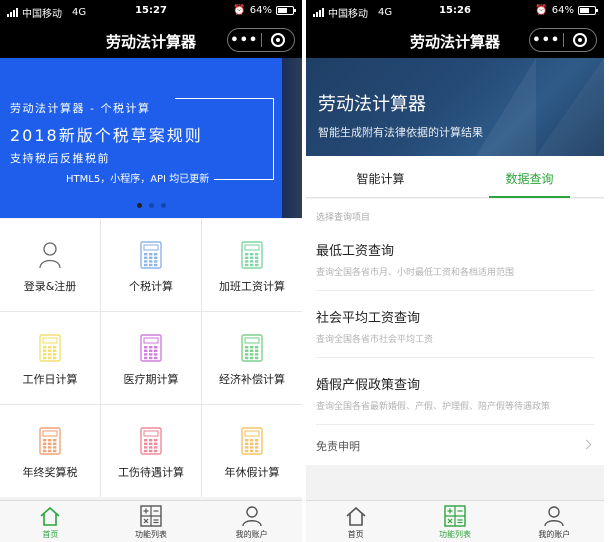 The image size is (609, 542). Describe the element at coordinates (252, 472) in the screenshot. I see `feature-tile-label: 年休假计算` at that location.